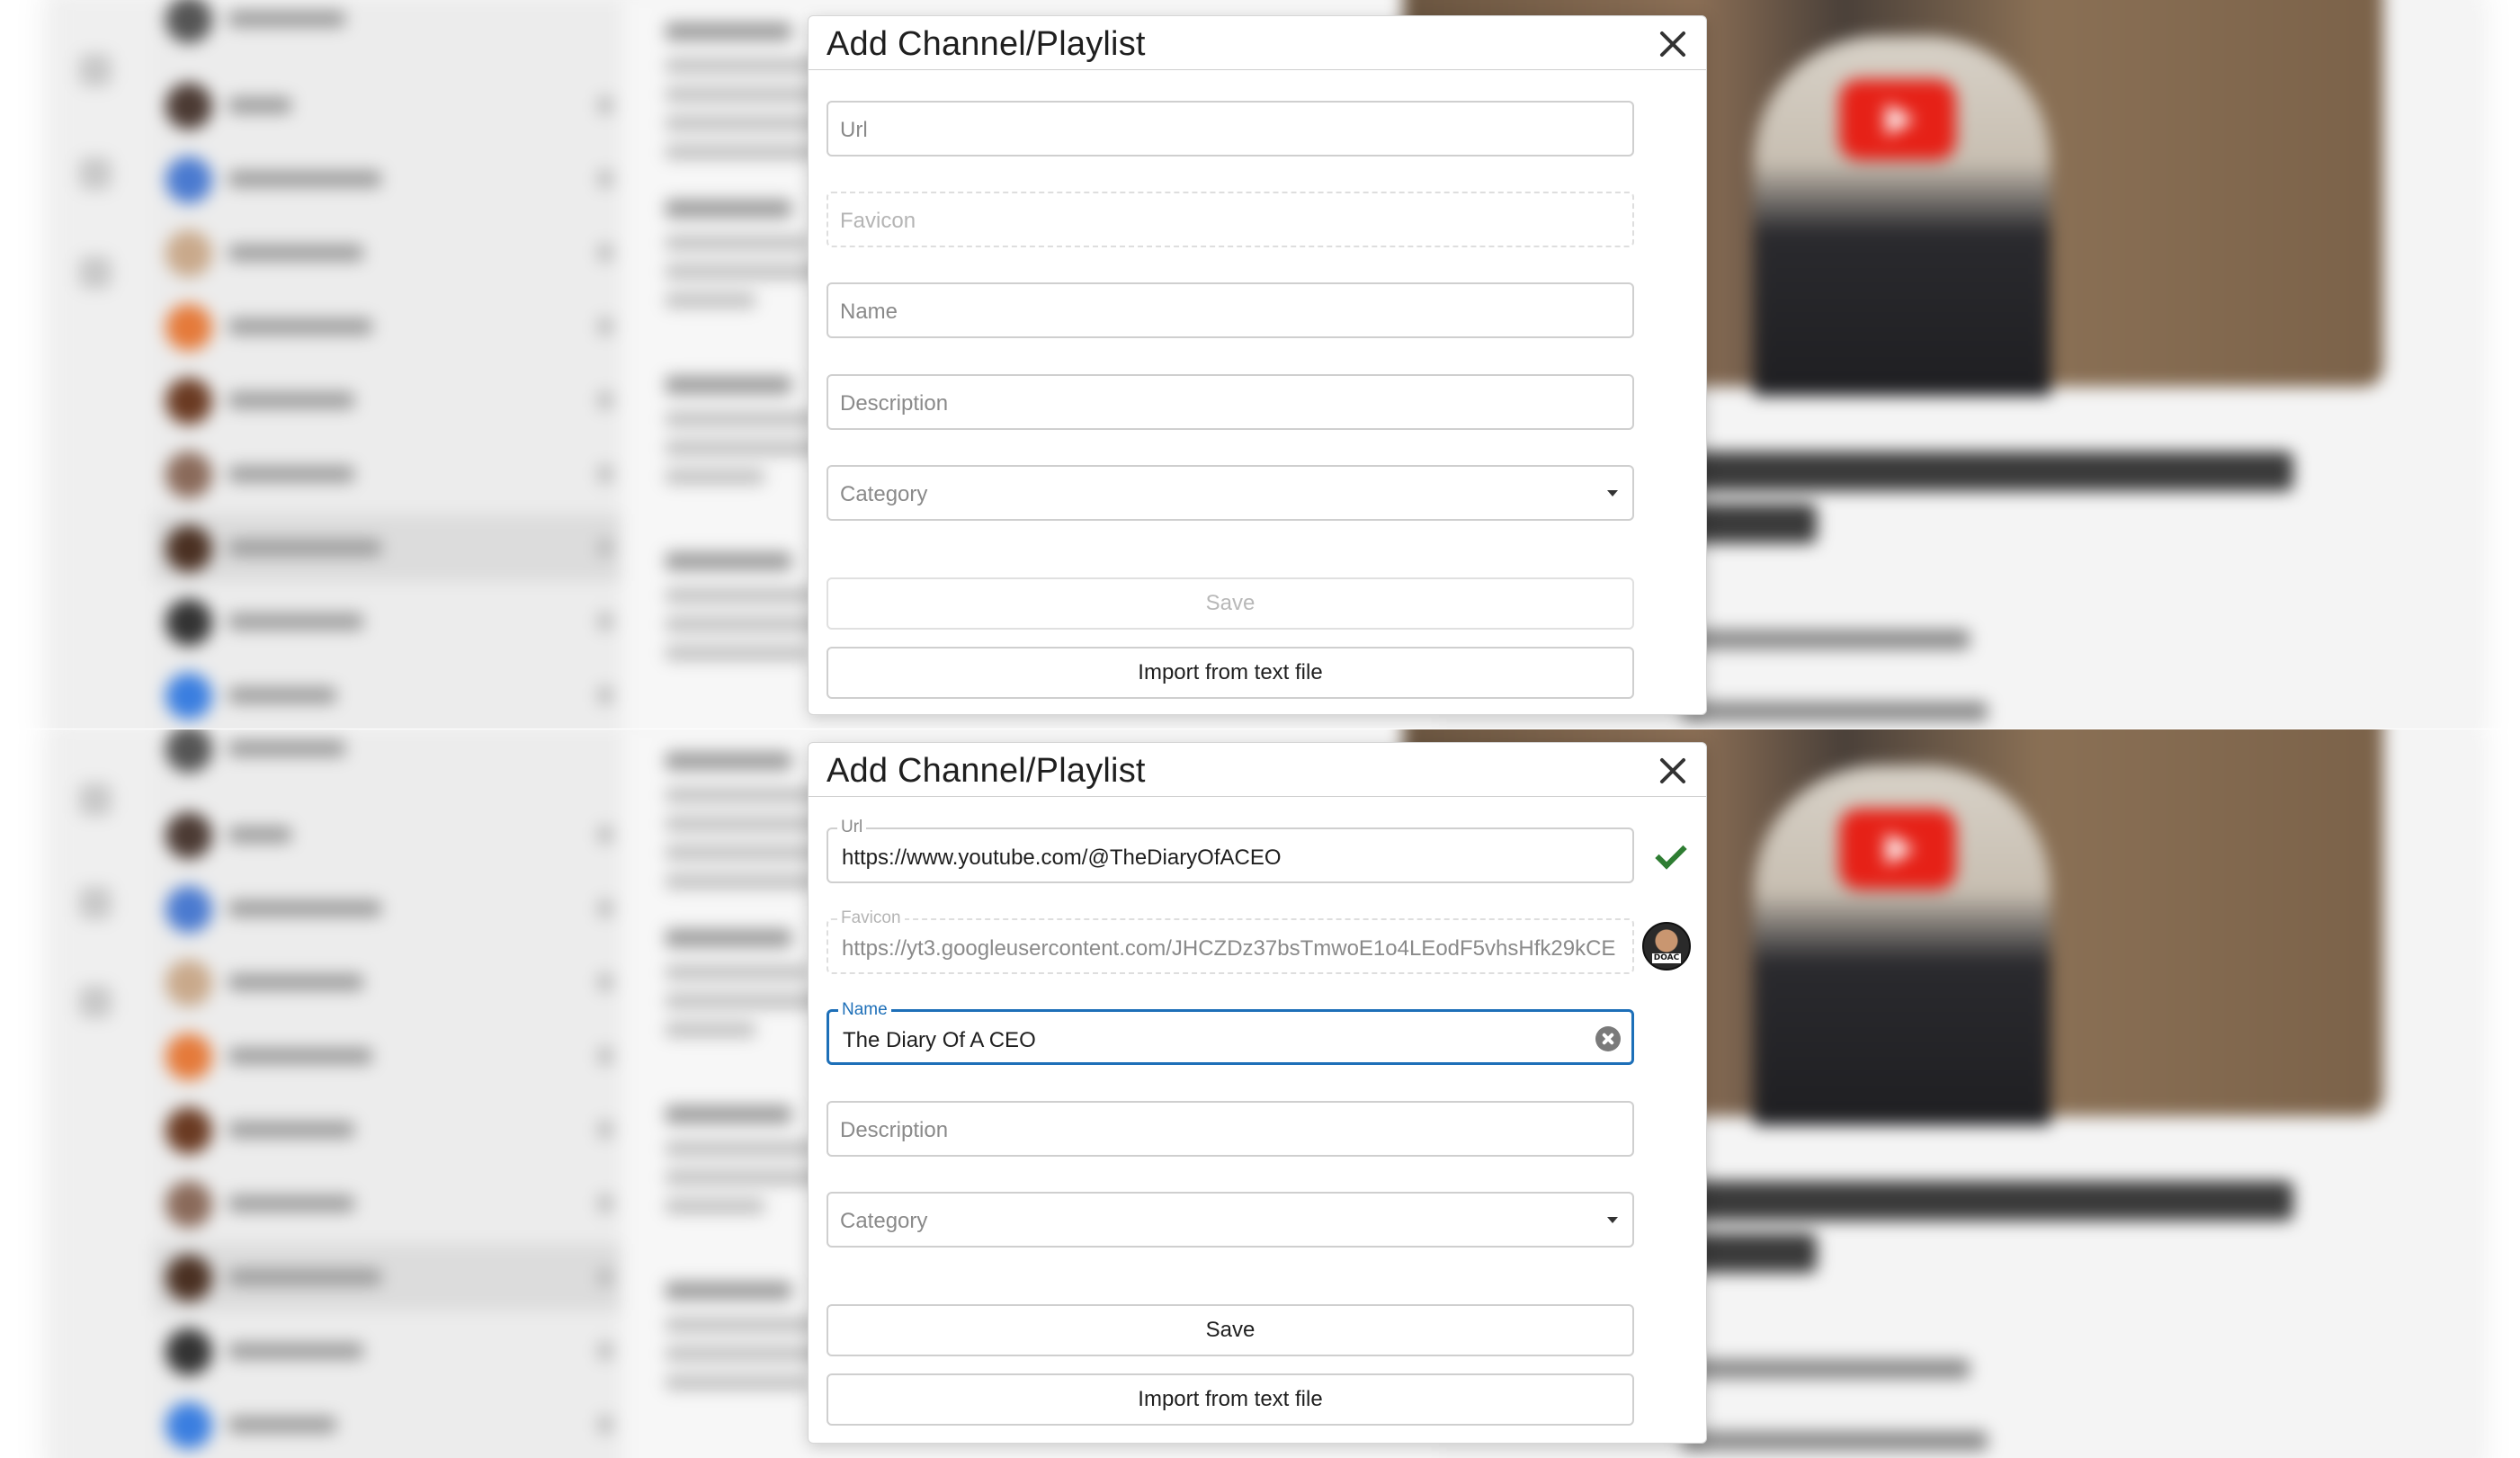 The height and width of the screenshot is (1458, 2520). I want to click on name-input: Name The Diary Of A CEO, so click(1230, 1032).